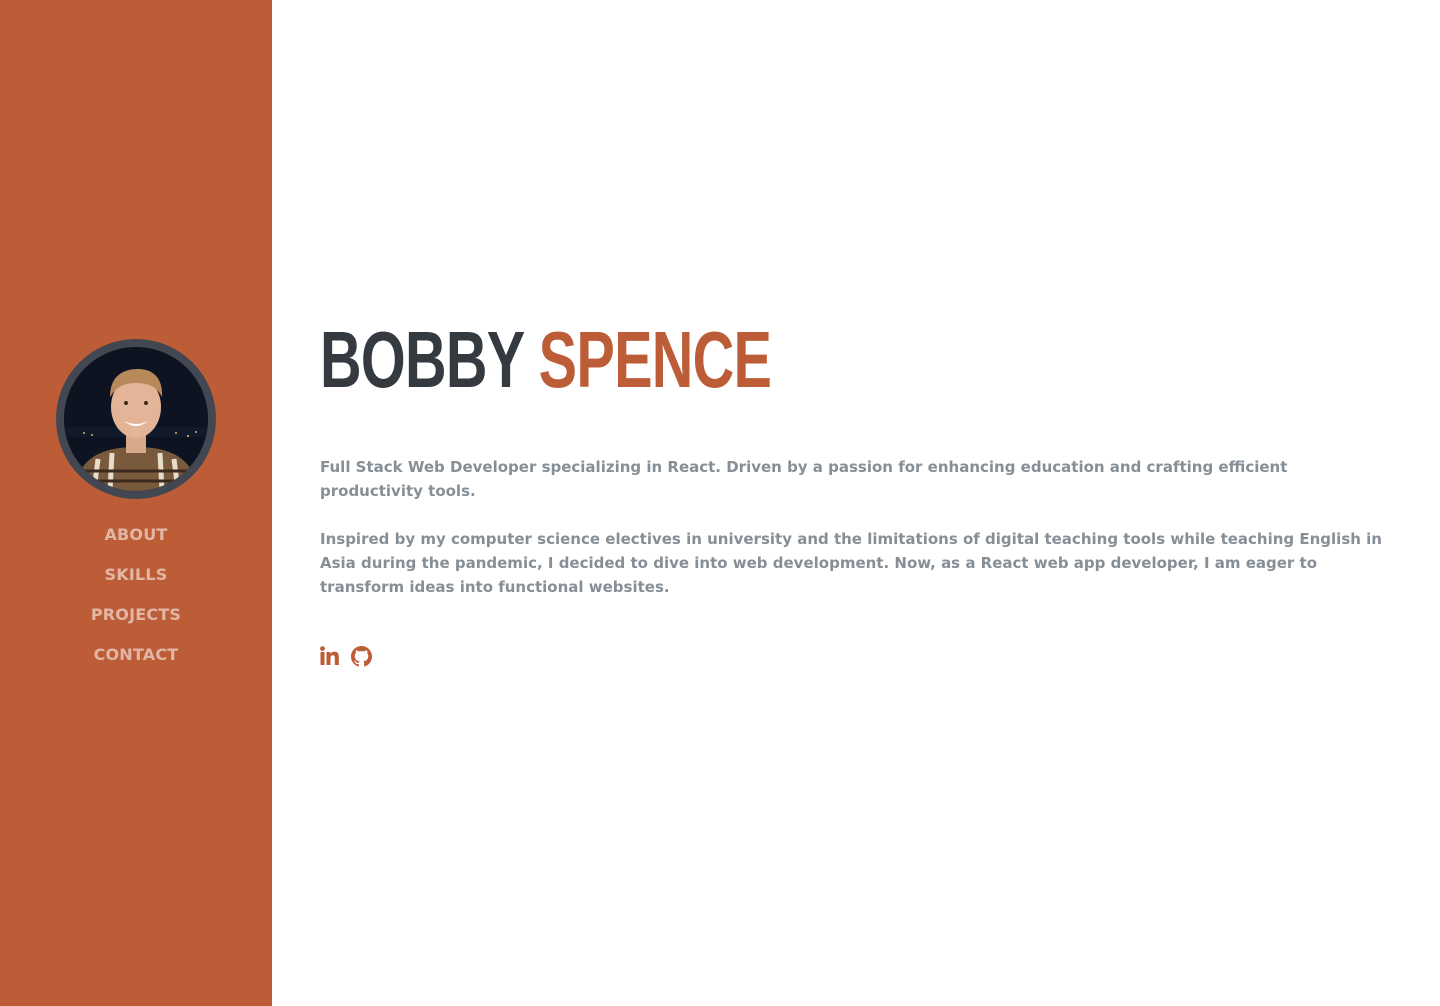 This screenshot has height=1006, width=1440. Describe the element at coordinates (136, 542) in the screenshot. I see `nav-item-about: ABOUT` at that location.